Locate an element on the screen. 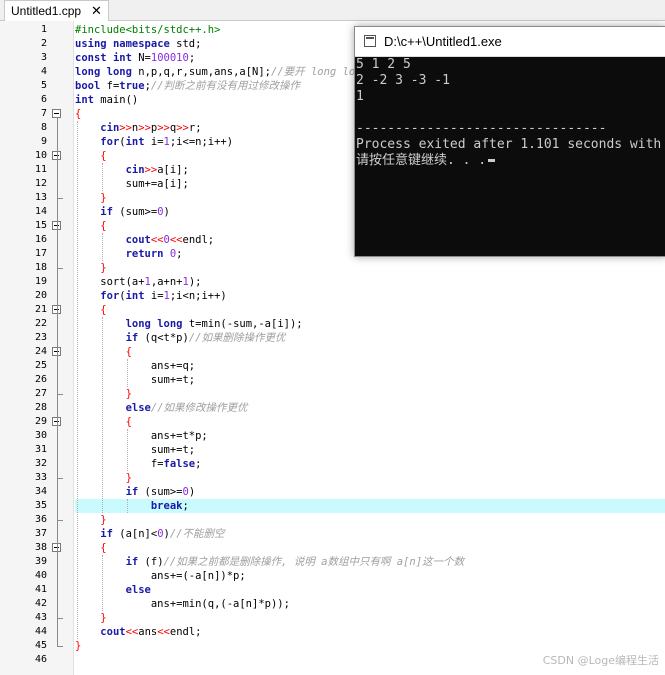  code-line: 27 } is located at coordinates (332, 394).